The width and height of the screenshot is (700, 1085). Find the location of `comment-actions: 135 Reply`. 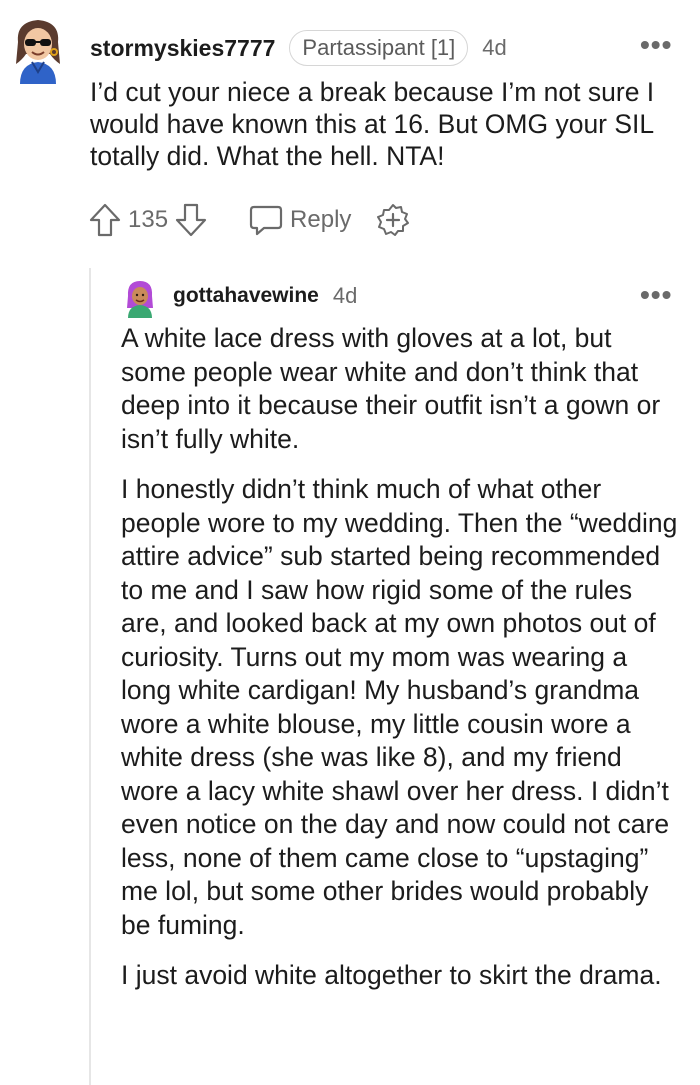

comment-actions: 135 Reply is located at coordinates (249, 220).